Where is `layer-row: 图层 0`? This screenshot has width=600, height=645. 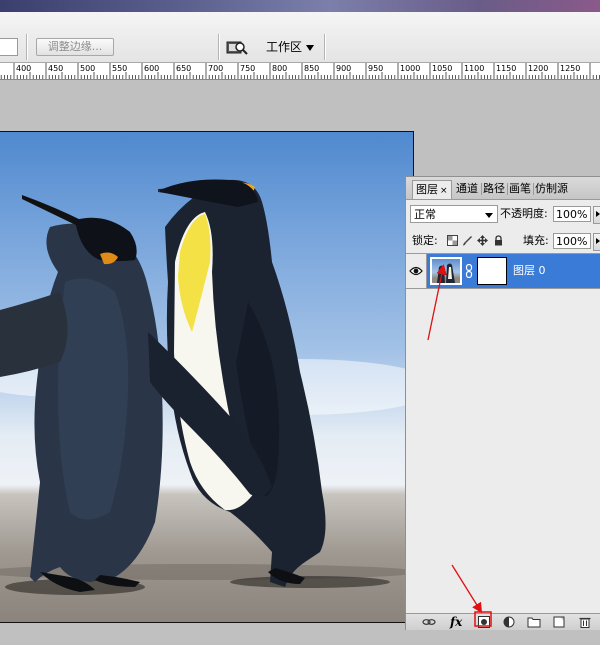 layer-row: 图层 0 is located at coordinates (503, 271).